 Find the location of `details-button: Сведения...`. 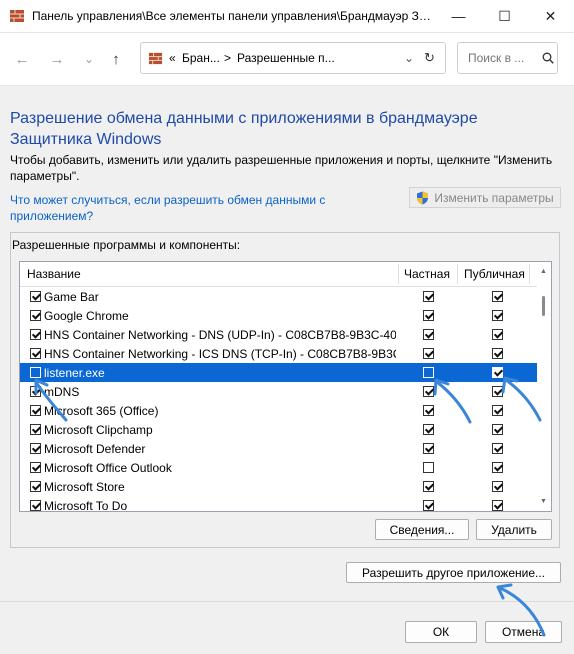

details-button: Сведения... is located at coordinates (422, 529).